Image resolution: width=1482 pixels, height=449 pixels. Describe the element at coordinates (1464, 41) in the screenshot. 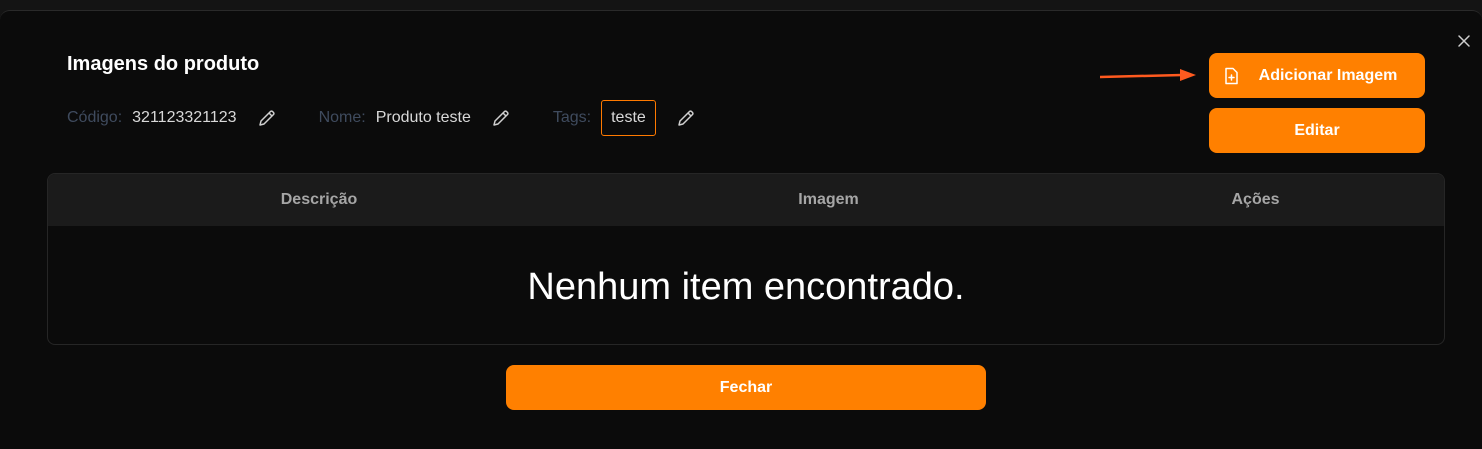

I see `close-icon` at that location.